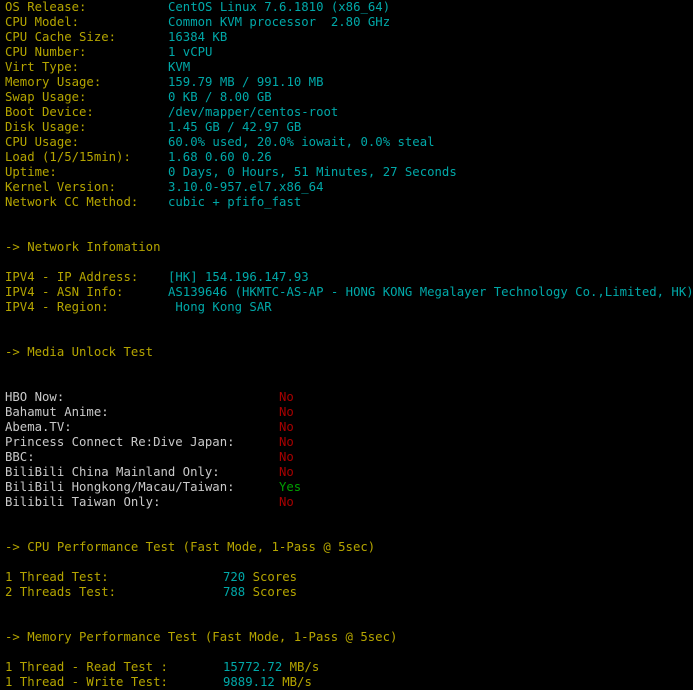  Describe the element at coordinates (346, 442) in the screenshot. I see `media-unlock-row: Princess Connect Re:Dive Japan: No` at that location.